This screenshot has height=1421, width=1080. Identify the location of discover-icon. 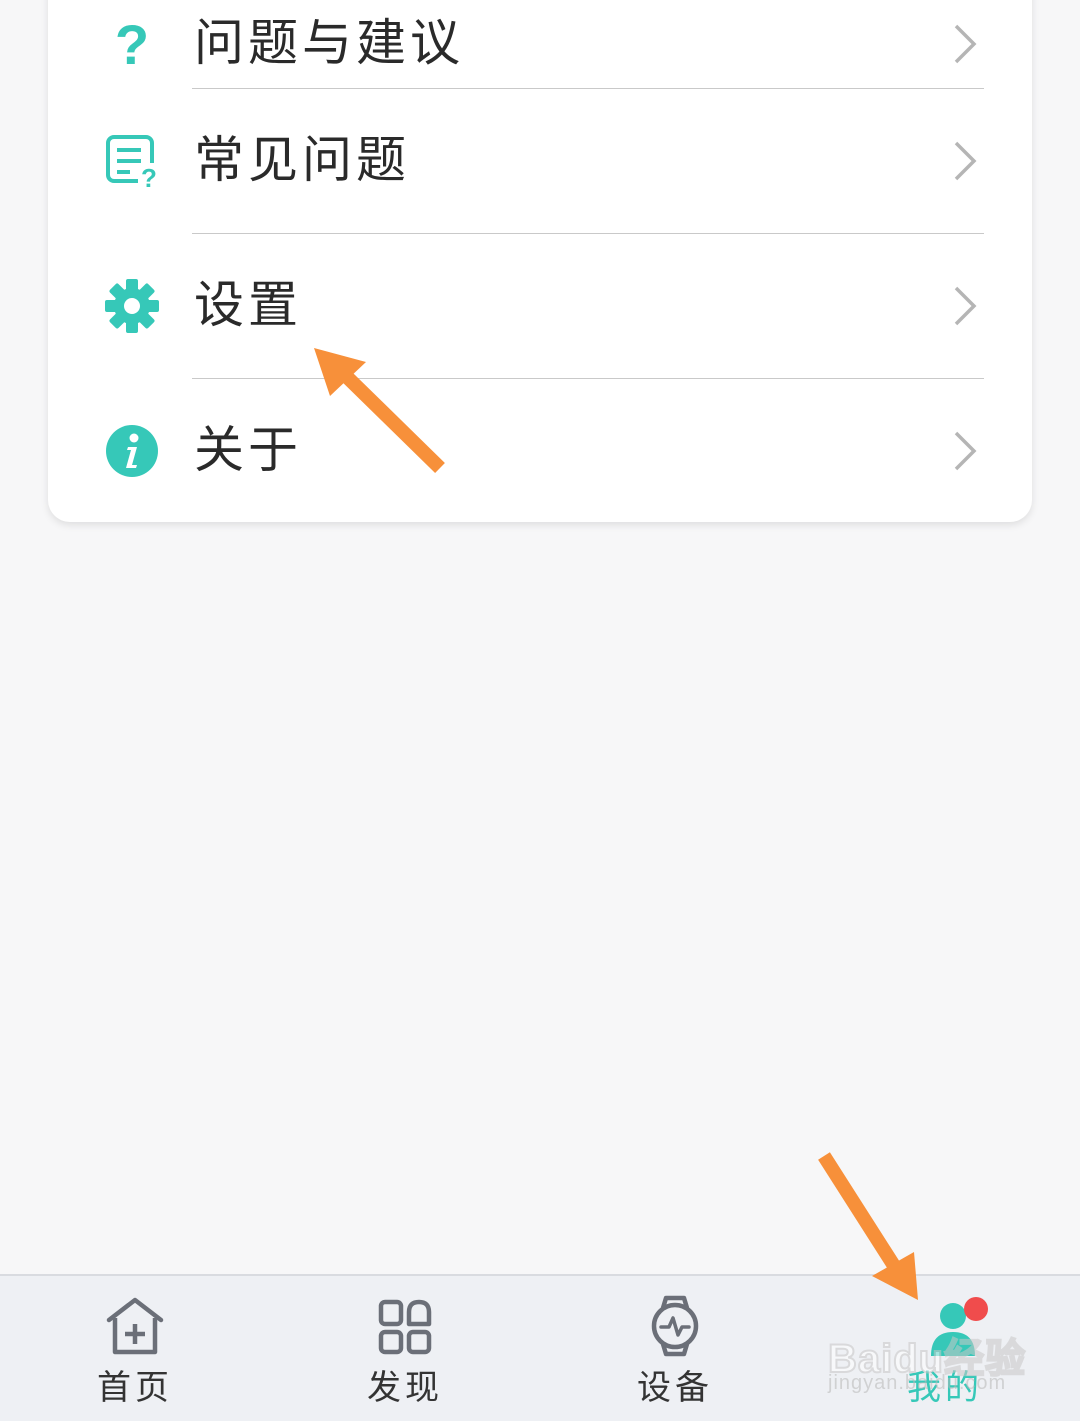
(405, 1327).